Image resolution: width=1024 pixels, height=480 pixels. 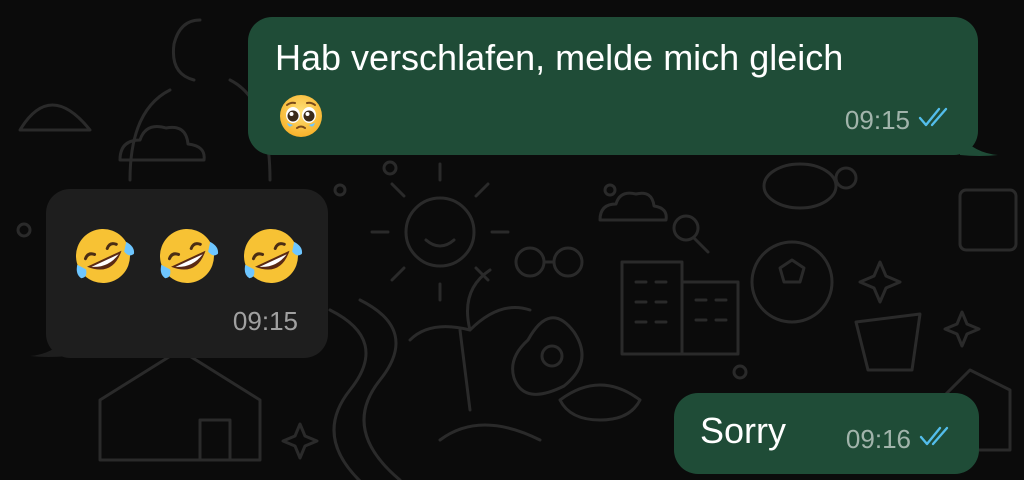 I want to click on message-meta: 09:16, so click(x=902, y=439).